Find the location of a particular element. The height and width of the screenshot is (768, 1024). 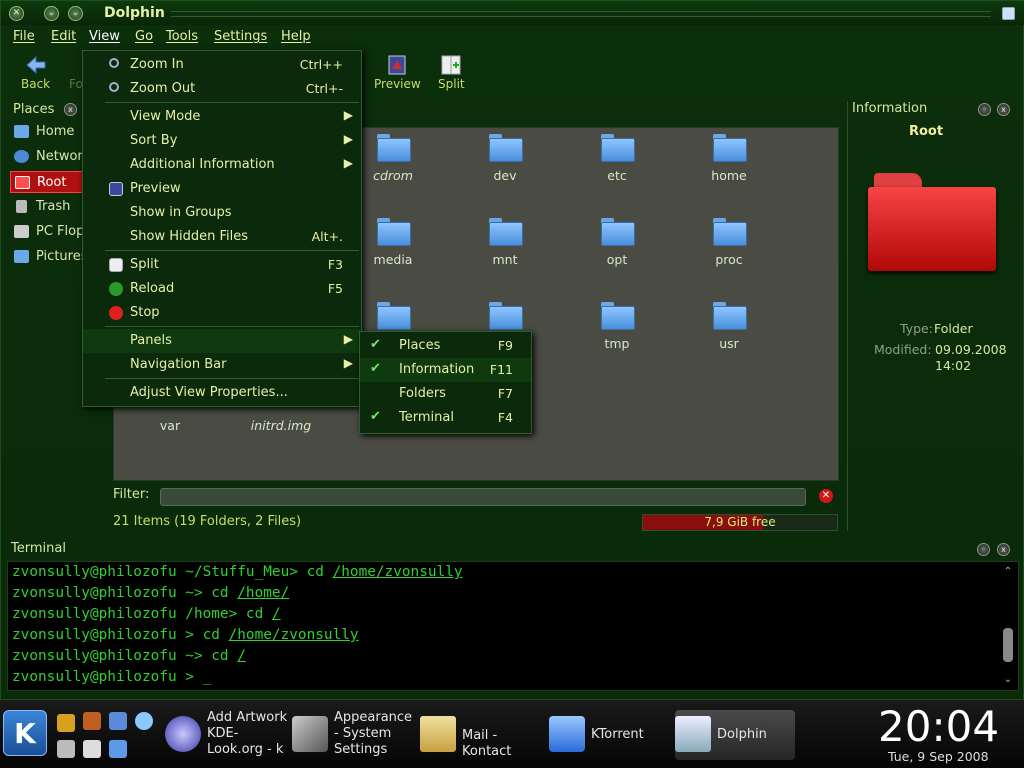

file-item: var is located at coordinates (170, 425).